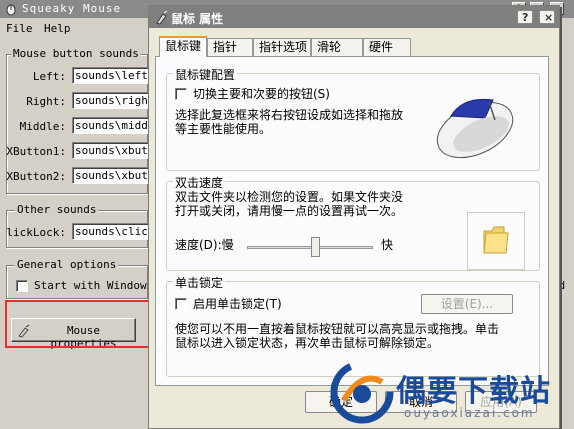  I want to click on menu-help: Help, so click(57, 28).